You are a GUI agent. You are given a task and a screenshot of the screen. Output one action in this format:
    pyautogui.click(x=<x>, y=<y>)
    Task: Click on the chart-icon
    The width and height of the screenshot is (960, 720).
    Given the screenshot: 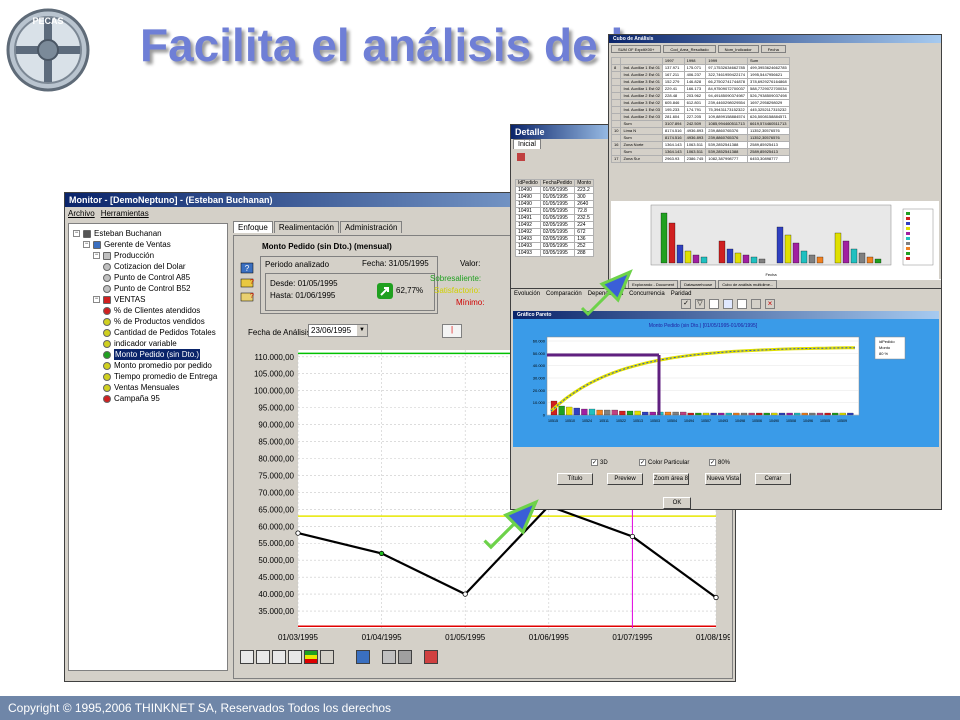 What is the action you would take?
    pyautogui.click(x=728, y=304)
    